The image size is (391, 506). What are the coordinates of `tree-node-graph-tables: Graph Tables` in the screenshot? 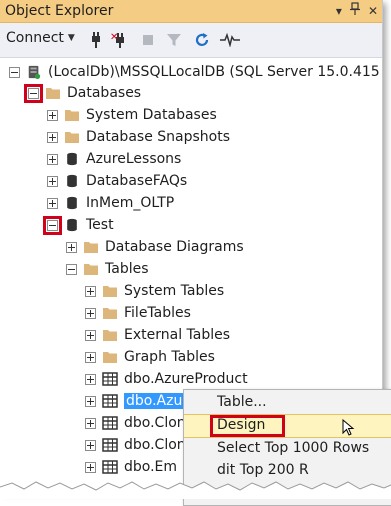 It's located at (150, 357).